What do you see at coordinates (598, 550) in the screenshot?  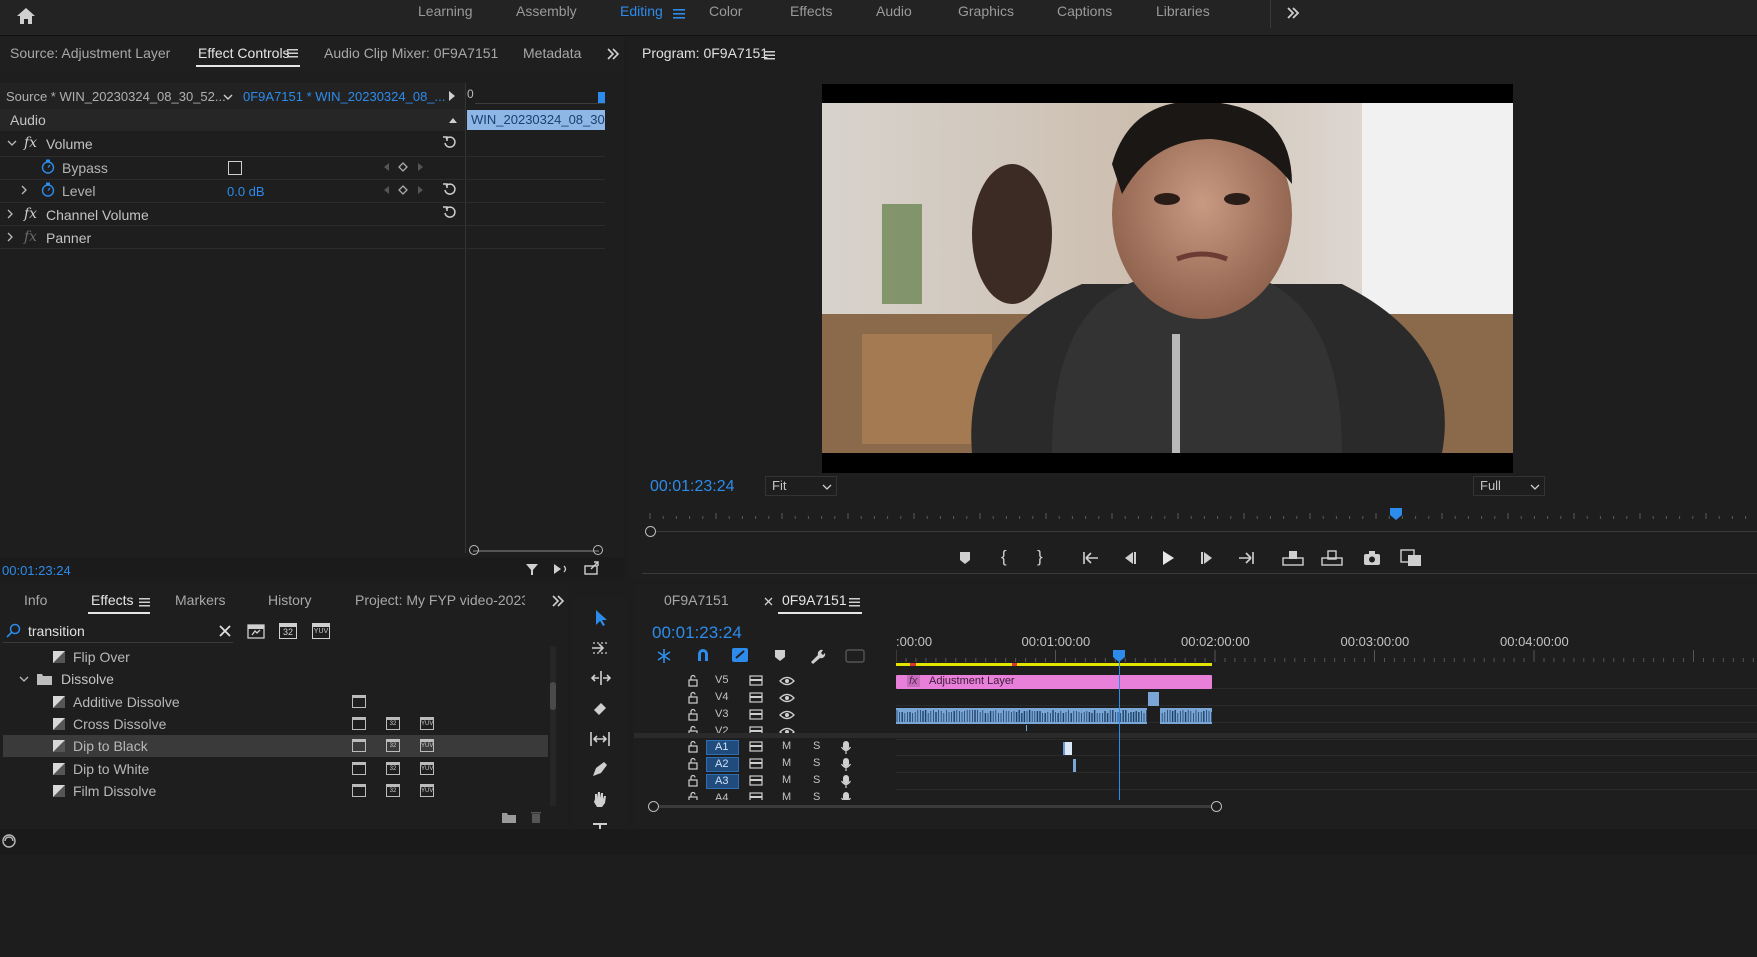 I see `zoom-handle-right` at bounding box center [598, 550].